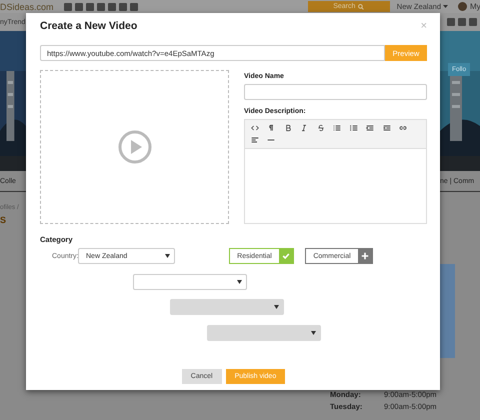  I want to click on align-icon, so click(254, 140).